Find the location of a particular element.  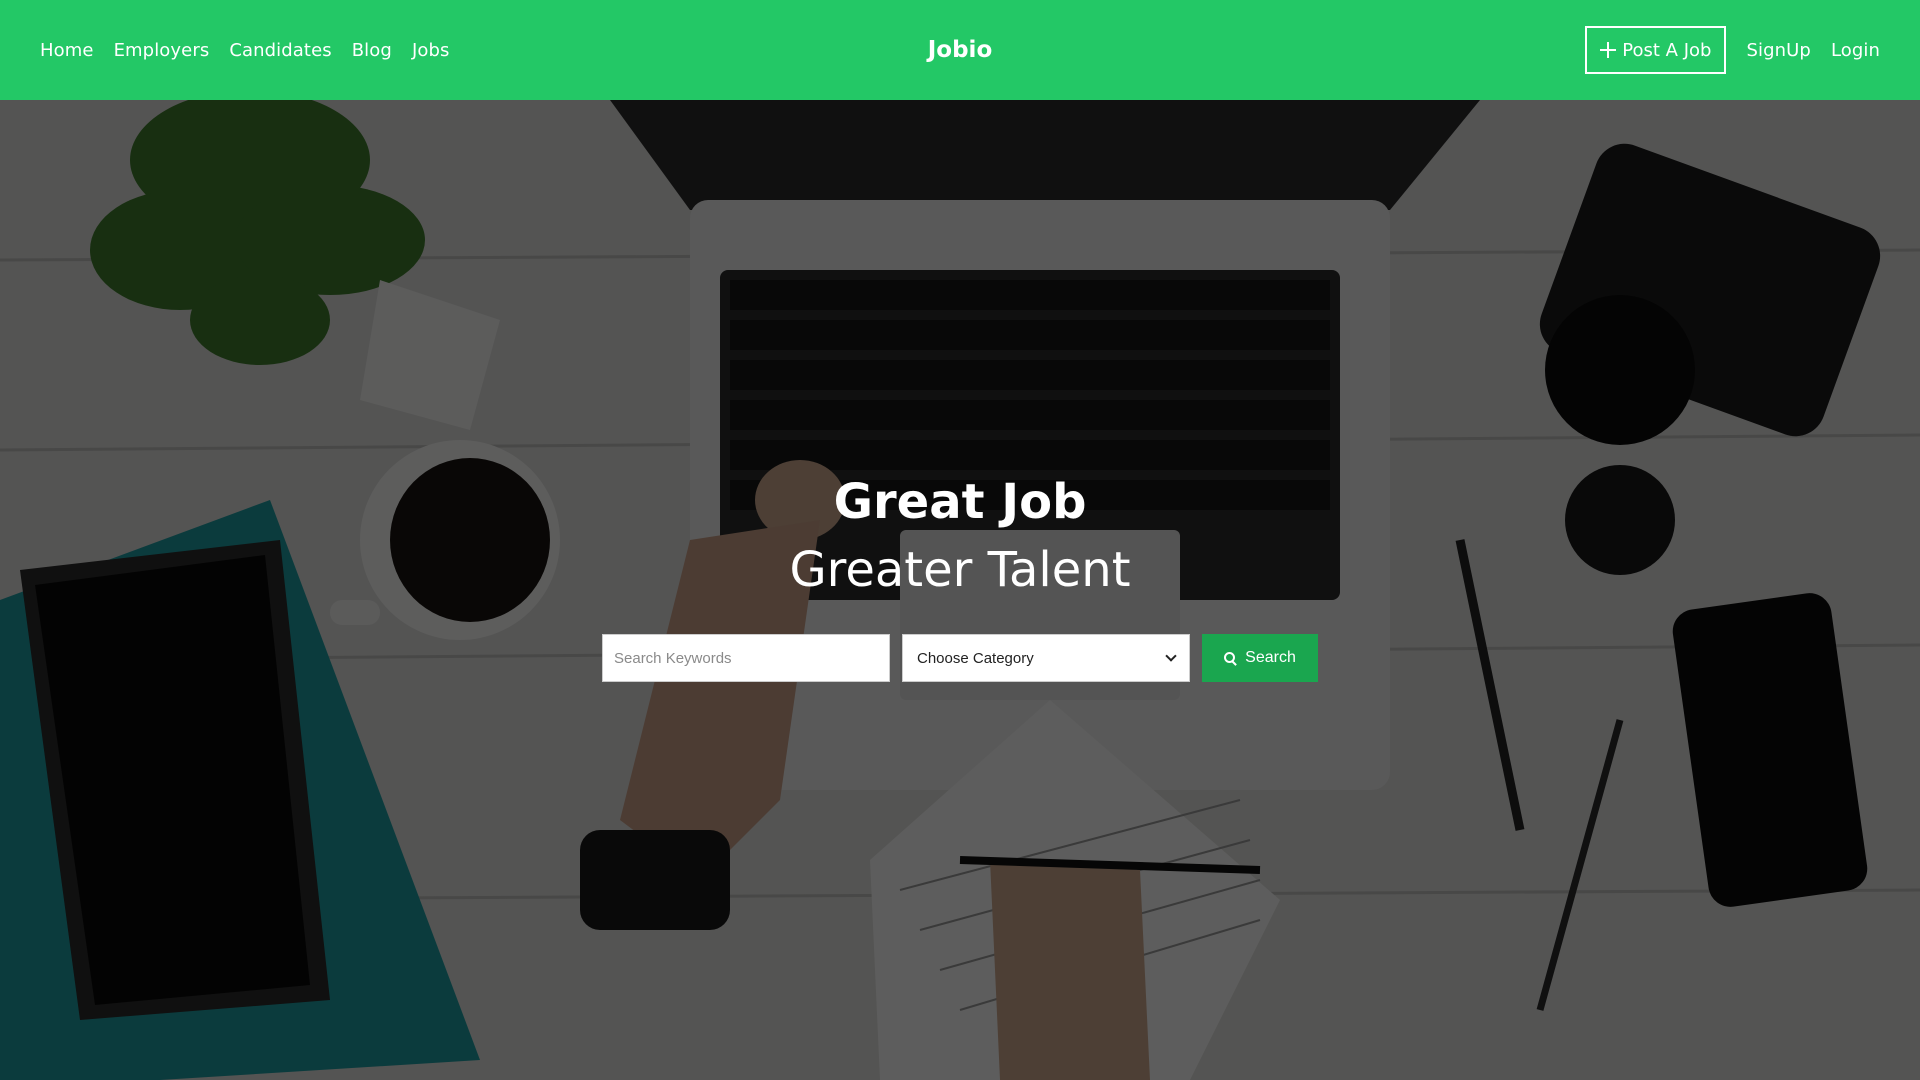

keywords-search-input is located at coordinates (746, 658).